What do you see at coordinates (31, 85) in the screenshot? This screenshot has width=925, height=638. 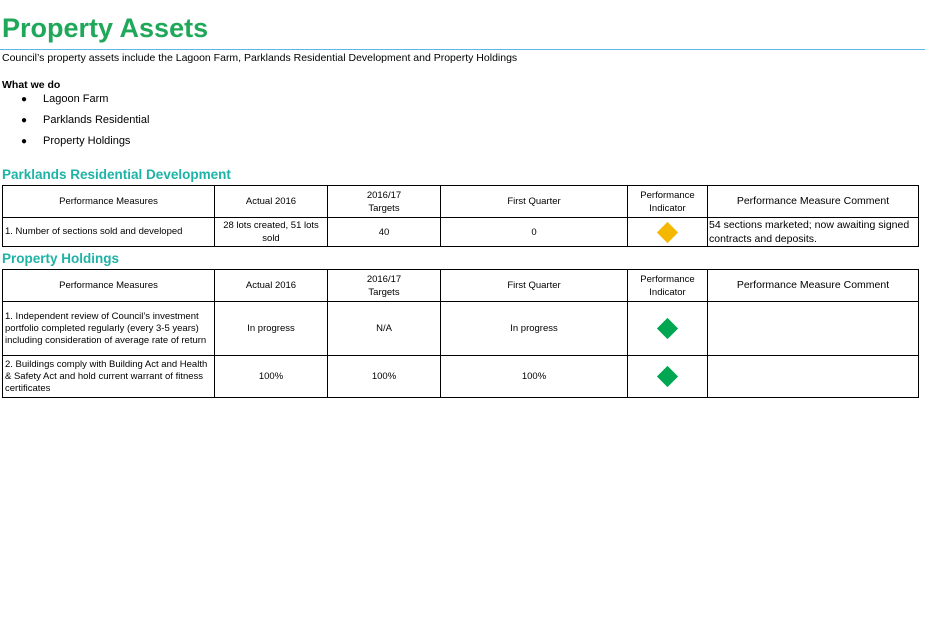 I see `what-we-do-heading: What we do` at bounding box center [31, 85].